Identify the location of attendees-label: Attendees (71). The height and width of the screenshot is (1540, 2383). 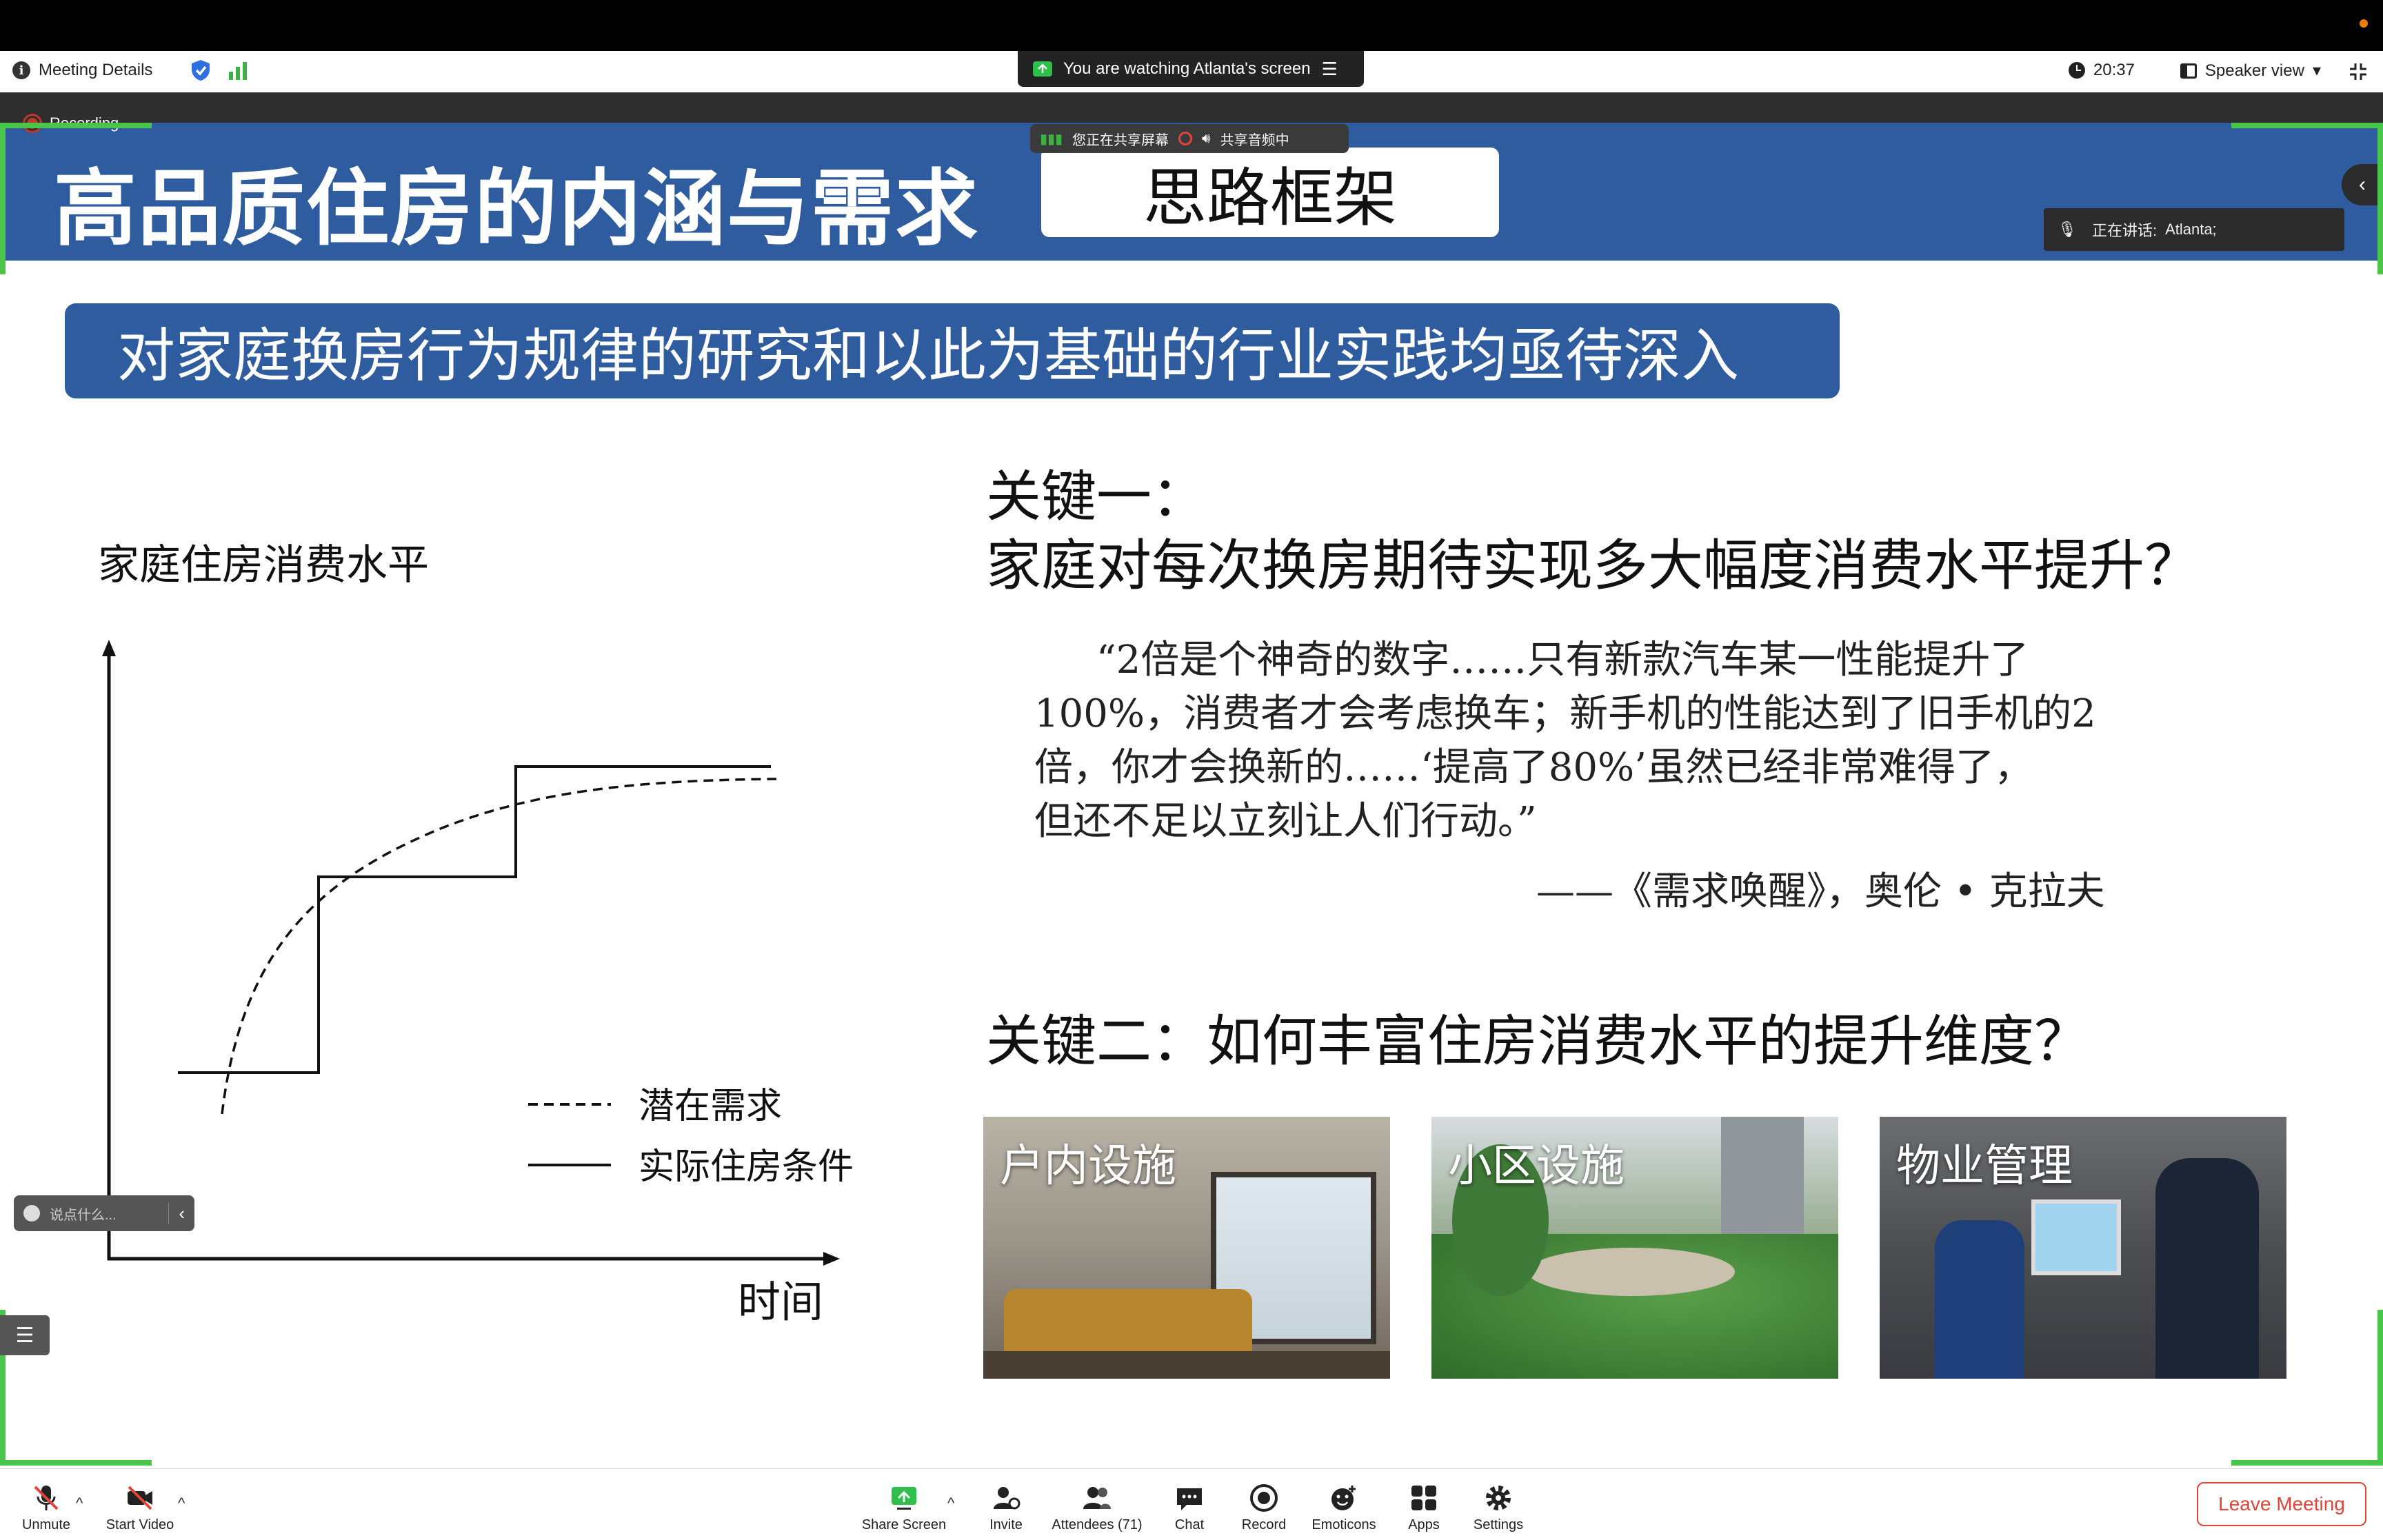
(1097, 1525).